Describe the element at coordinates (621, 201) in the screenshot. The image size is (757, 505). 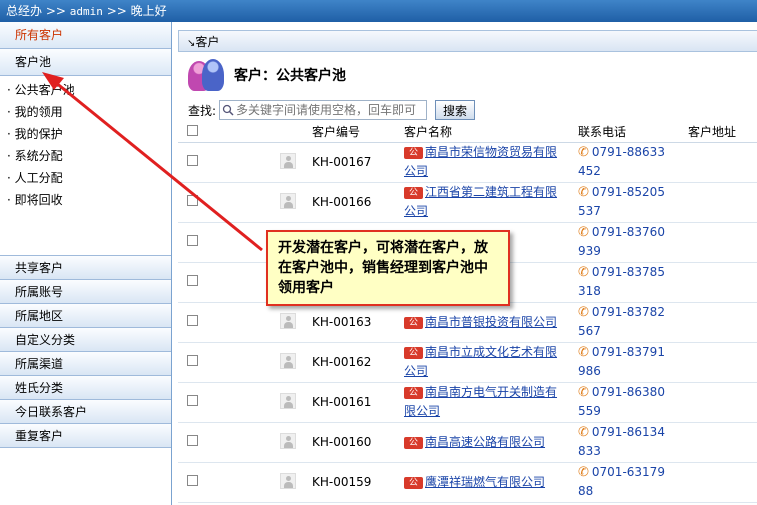
I see `phone-number: 0791-85205 537` at that location.